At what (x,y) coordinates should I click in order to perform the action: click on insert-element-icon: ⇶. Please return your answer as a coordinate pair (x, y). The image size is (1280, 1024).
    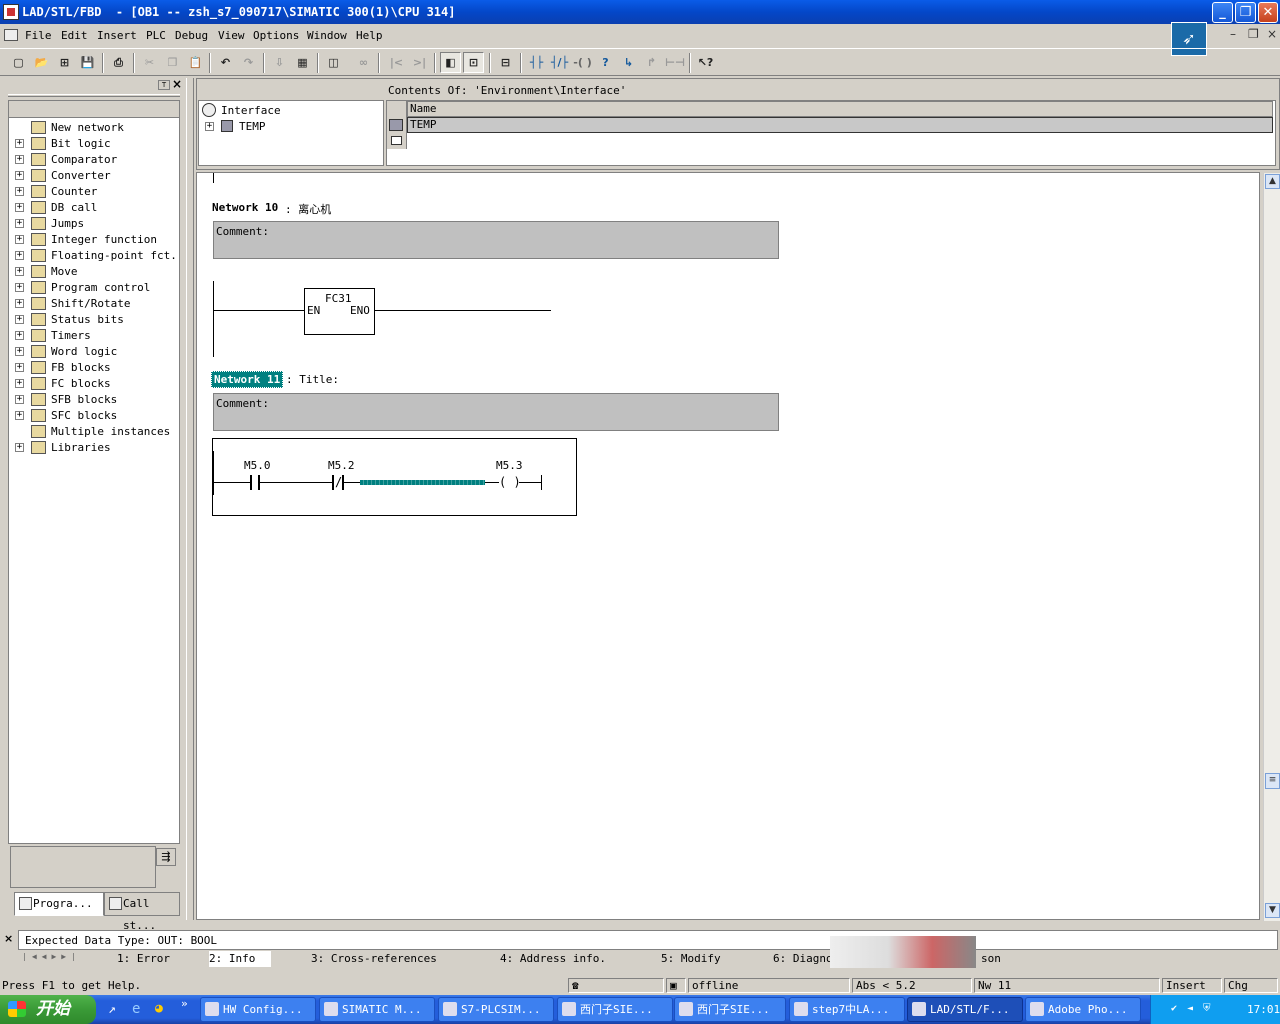
    Looking at the image, I should click on (166, 857).